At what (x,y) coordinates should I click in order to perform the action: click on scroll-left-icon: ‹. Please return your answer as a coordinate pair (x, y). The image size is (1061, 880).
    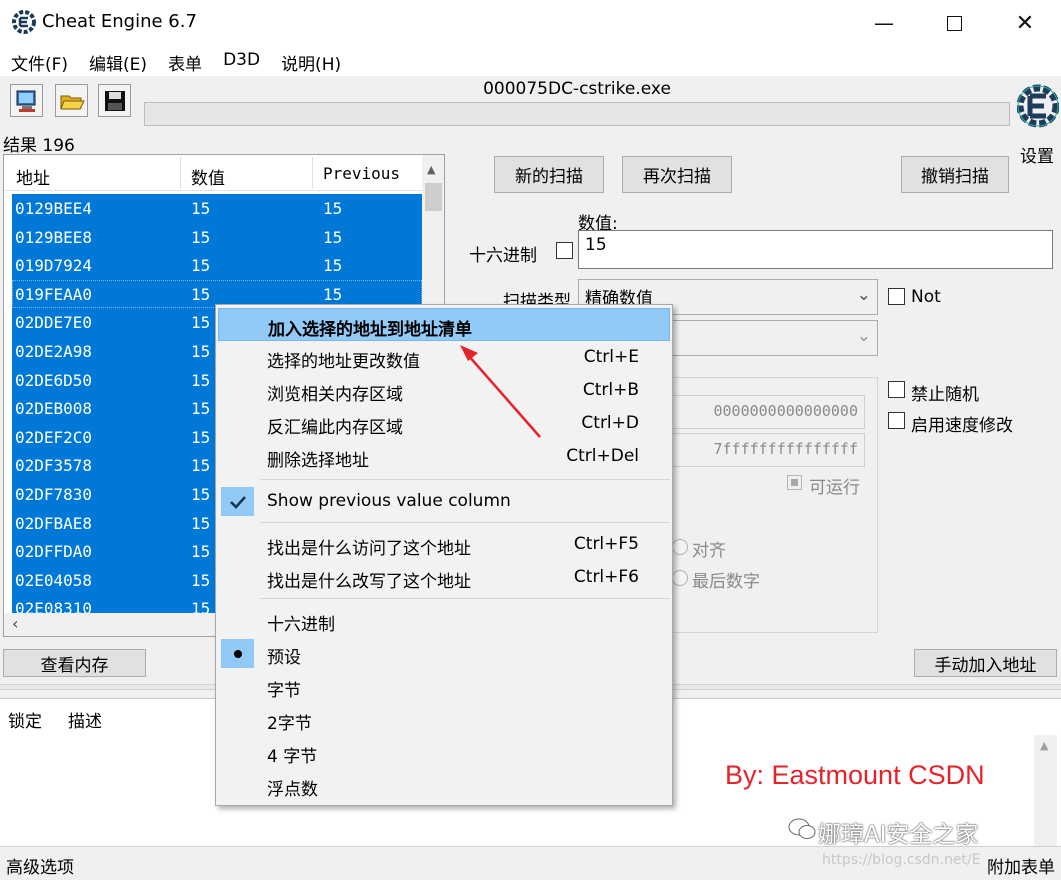
    Looking at the image, I should click on (15, 623).